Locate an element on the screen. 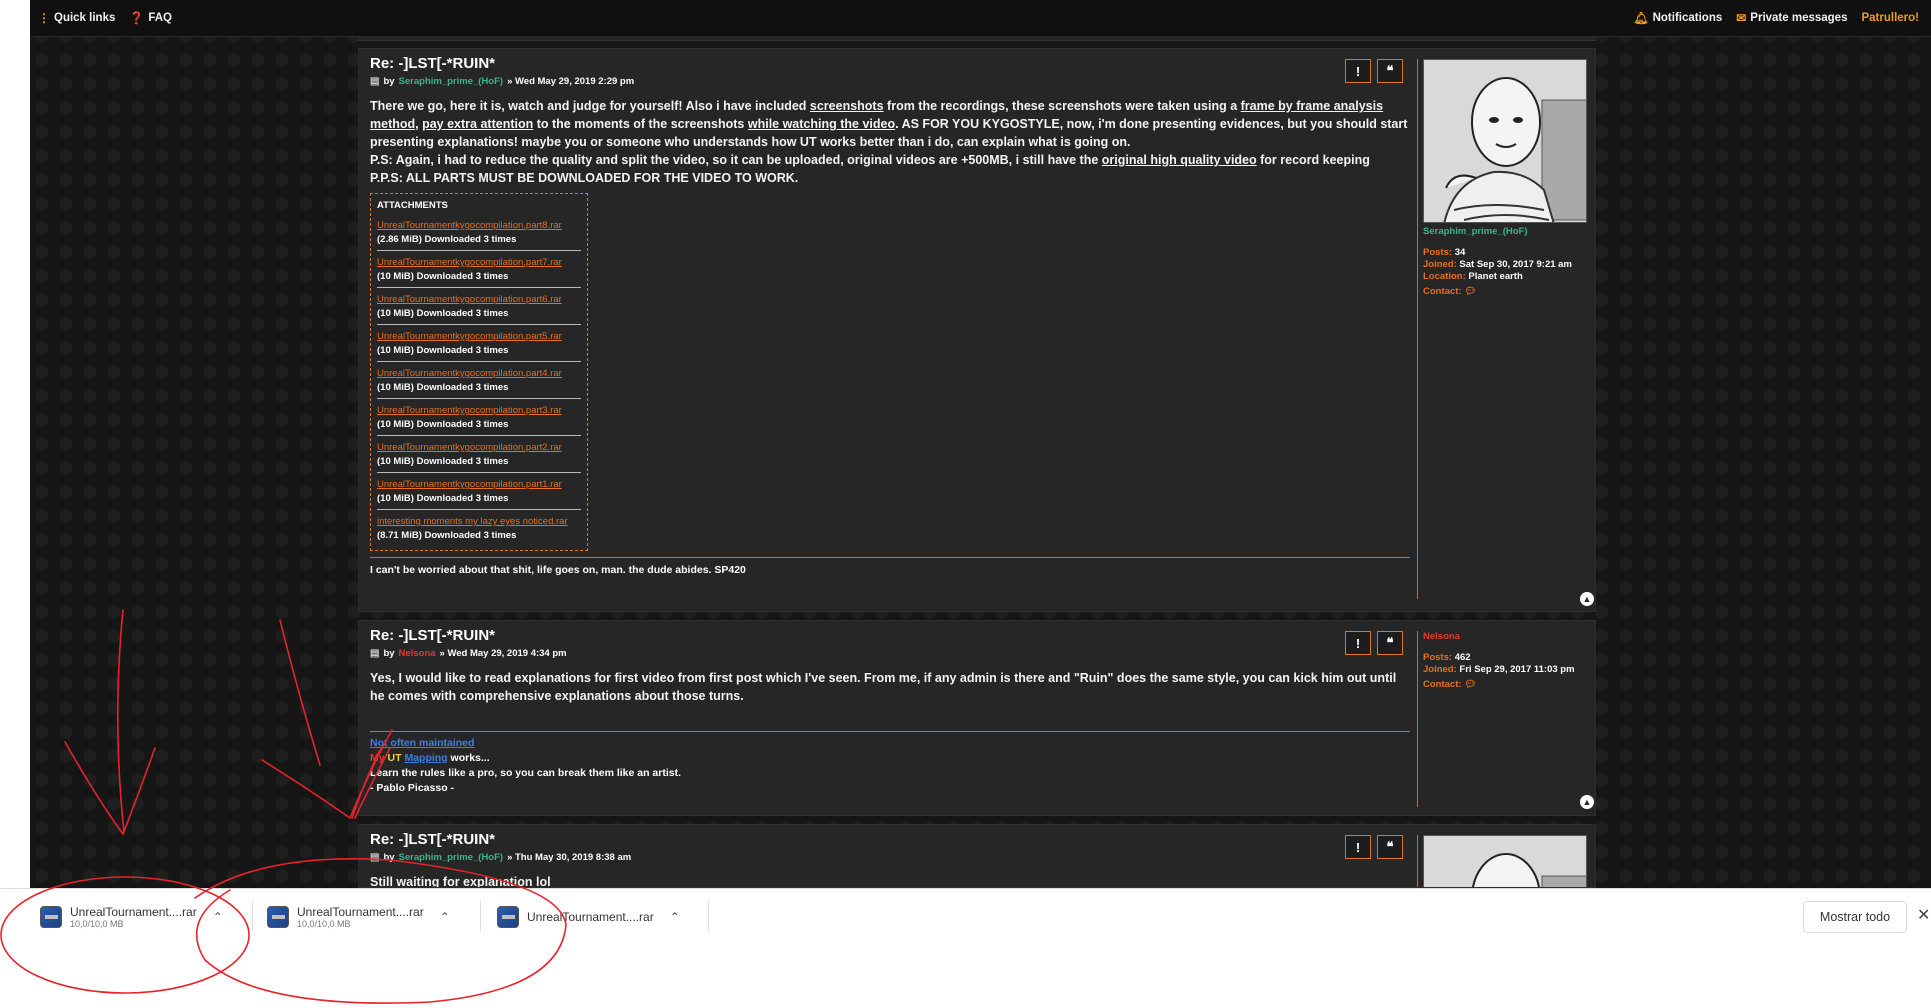  joined-date: Fri Sep 29, 2017 11:03 pm is located at coordinates (1517, 669).